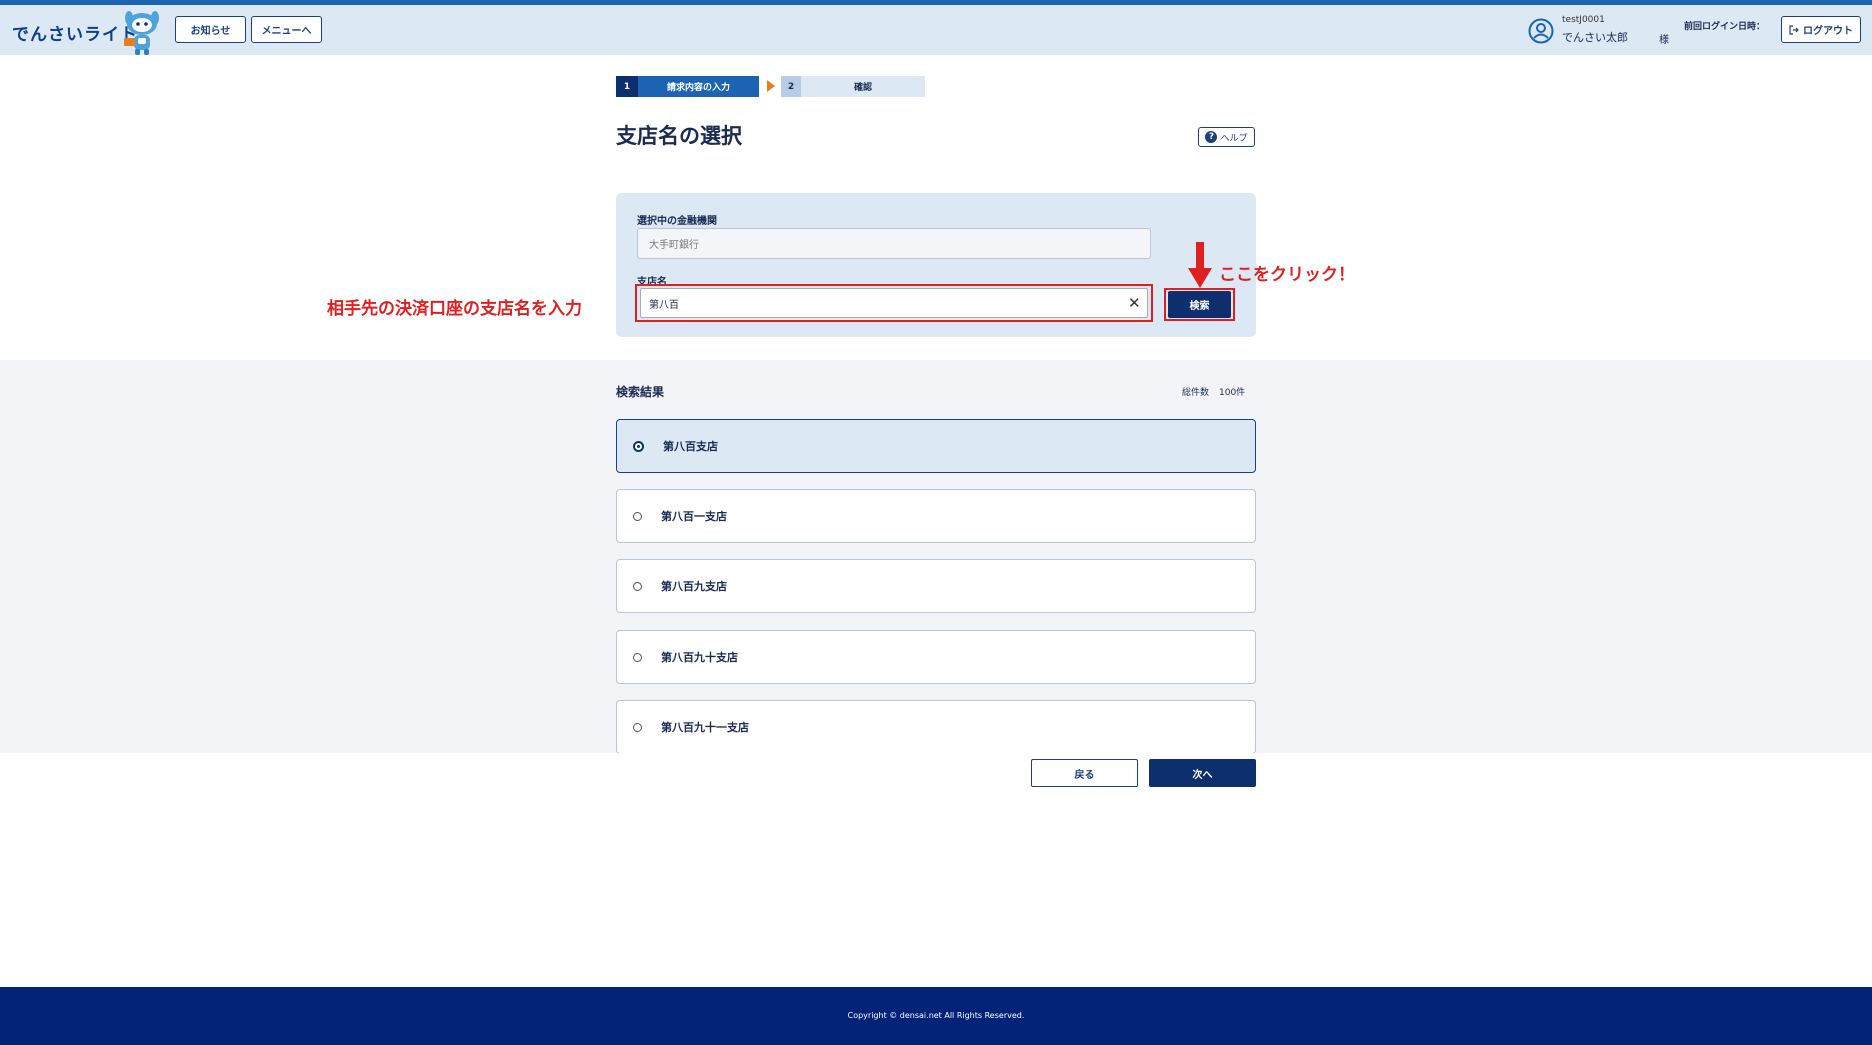 This screenshot has height=1045, width=1872. I want to click on clear-input-icon: ✕, so click(1134, 303).